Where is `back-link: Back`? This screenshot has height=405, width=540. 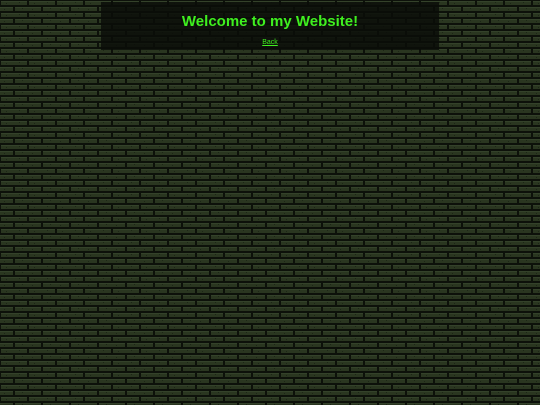
back-link: Back is located at coordinates (270, 43).